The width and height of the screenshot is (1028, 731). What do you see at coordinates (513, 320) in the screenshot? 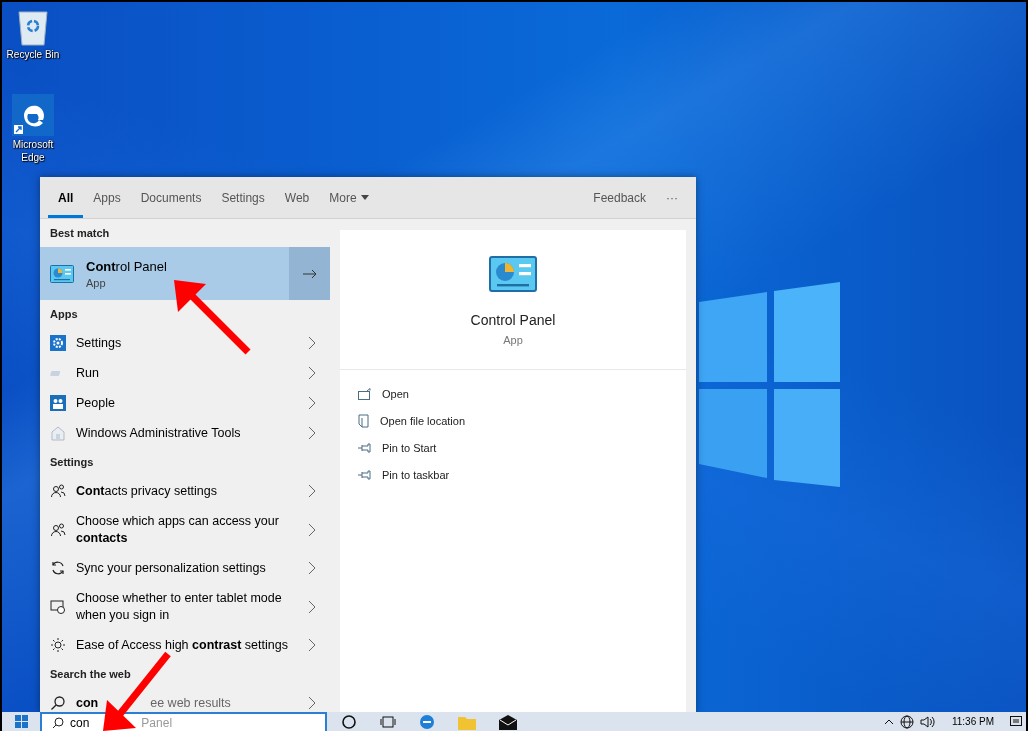
I see `preview-title: Control Panel` at bounding box center [513, 320].